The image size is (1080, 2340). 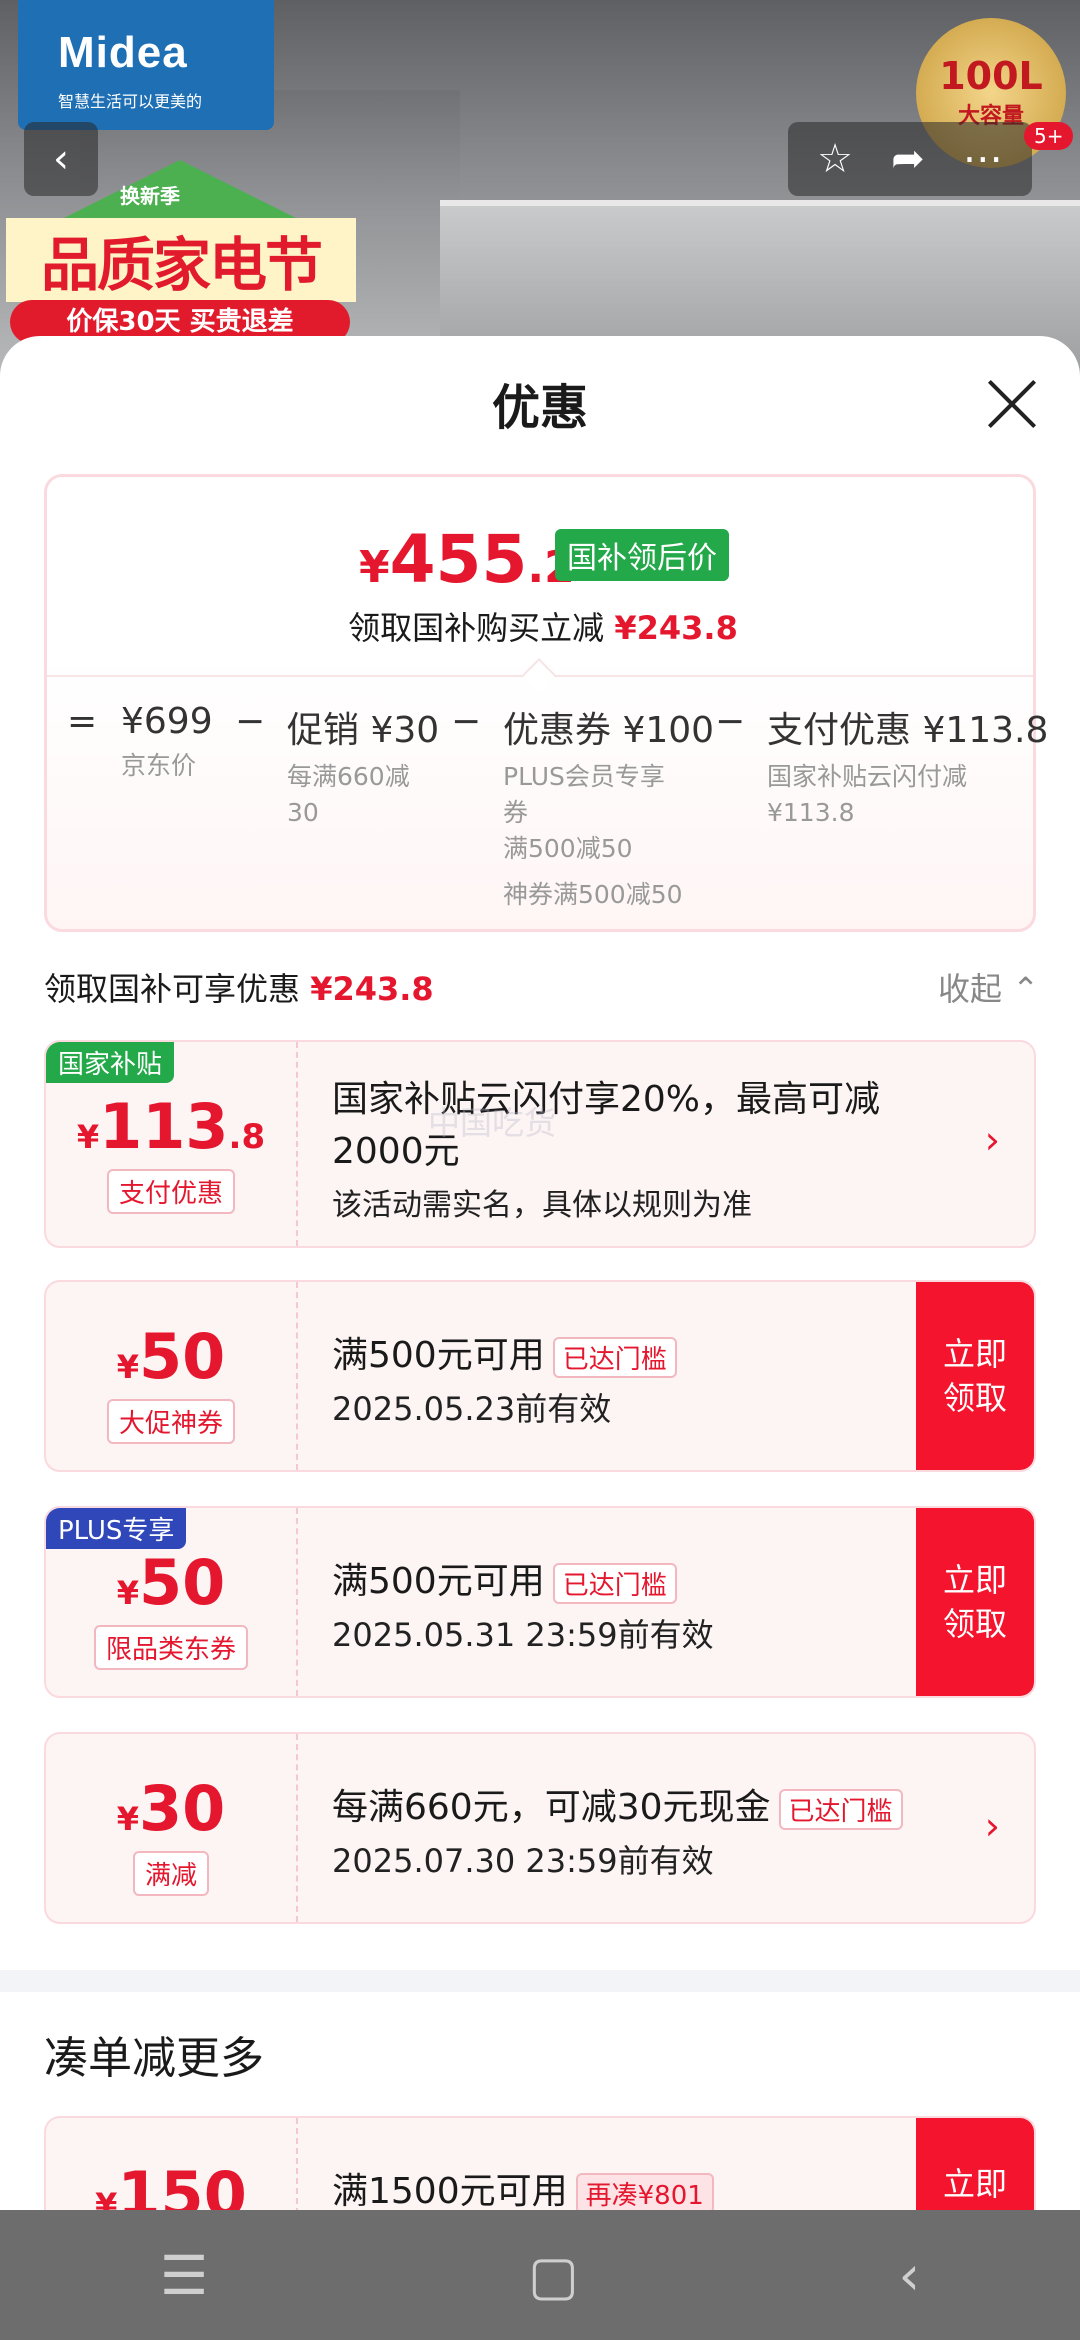 I want to click on coupon-left: ¥30 满减, so click(x=172, y=1828).